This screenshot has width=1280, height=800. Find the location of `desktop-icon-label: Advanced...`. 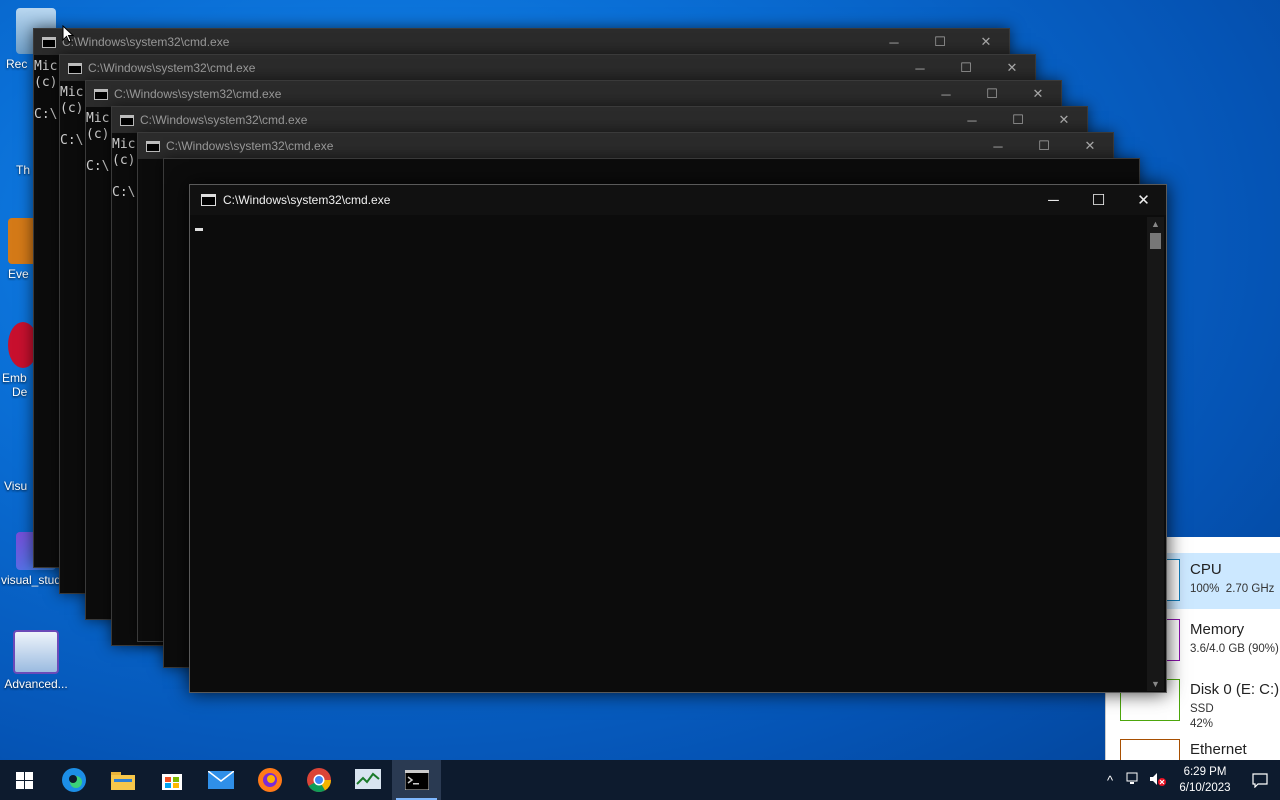

desktop-icon-label: Advanced... is located at coordinates (36, 684).